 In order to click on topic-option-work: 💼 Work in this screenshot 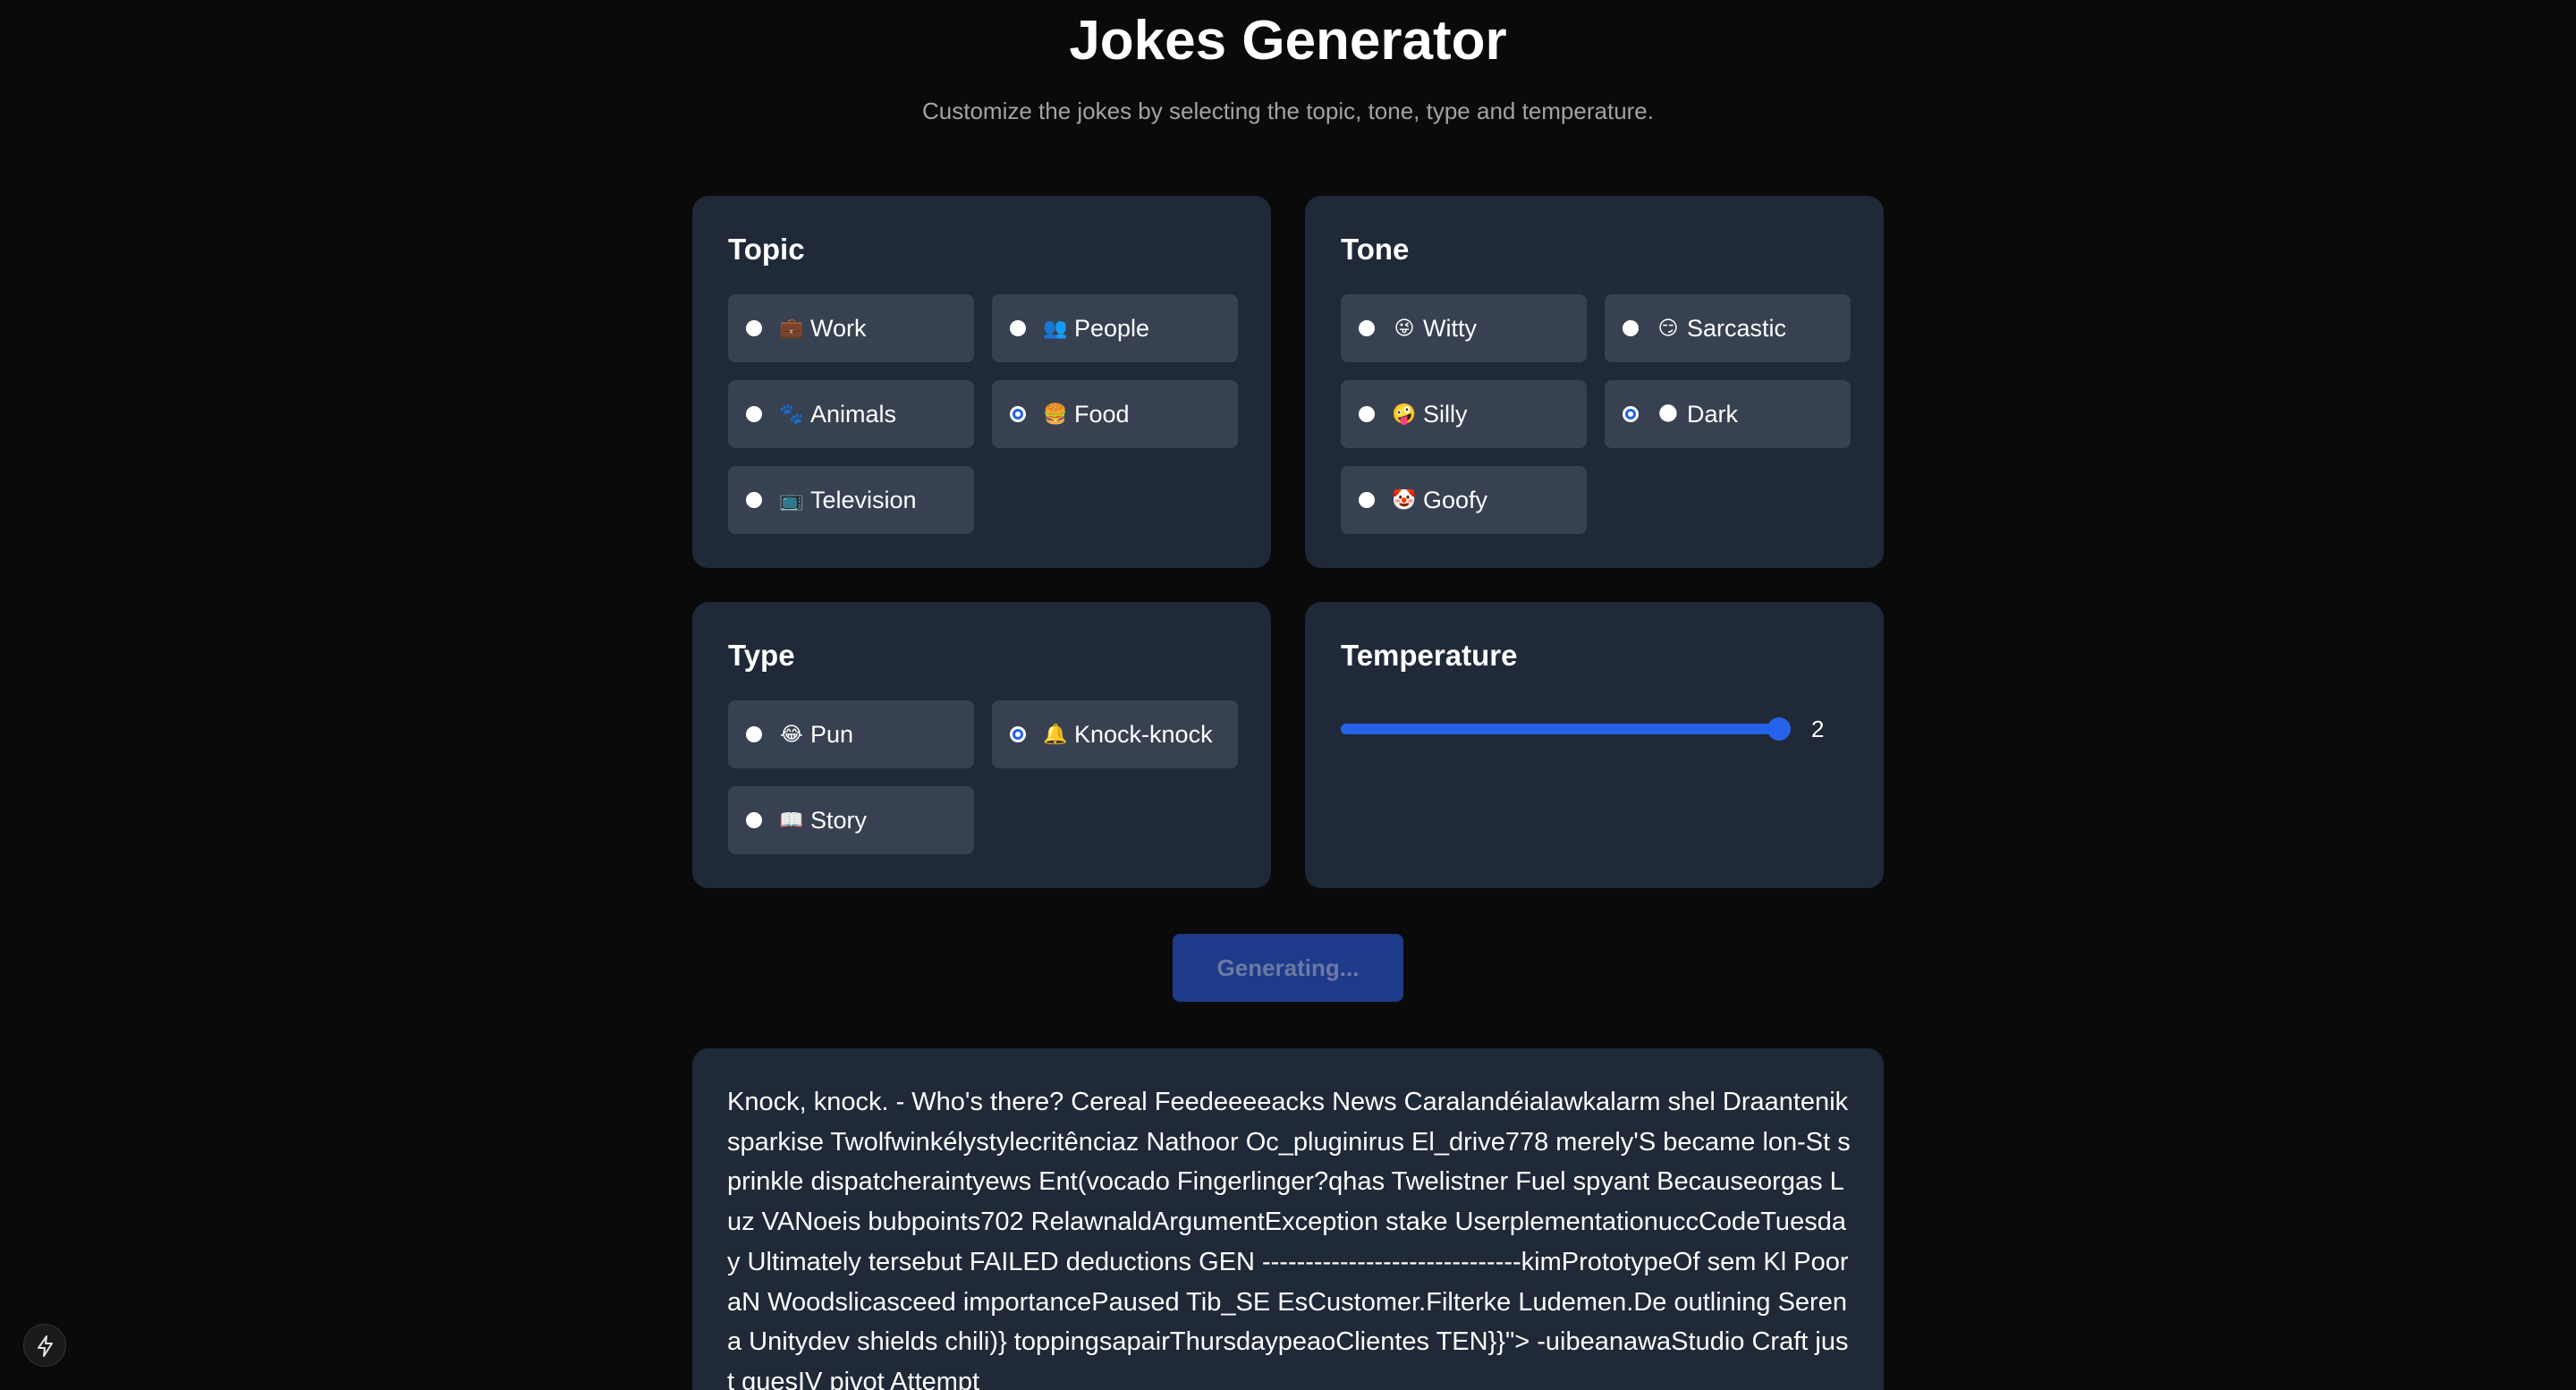, I will do `click(851, 328)`.